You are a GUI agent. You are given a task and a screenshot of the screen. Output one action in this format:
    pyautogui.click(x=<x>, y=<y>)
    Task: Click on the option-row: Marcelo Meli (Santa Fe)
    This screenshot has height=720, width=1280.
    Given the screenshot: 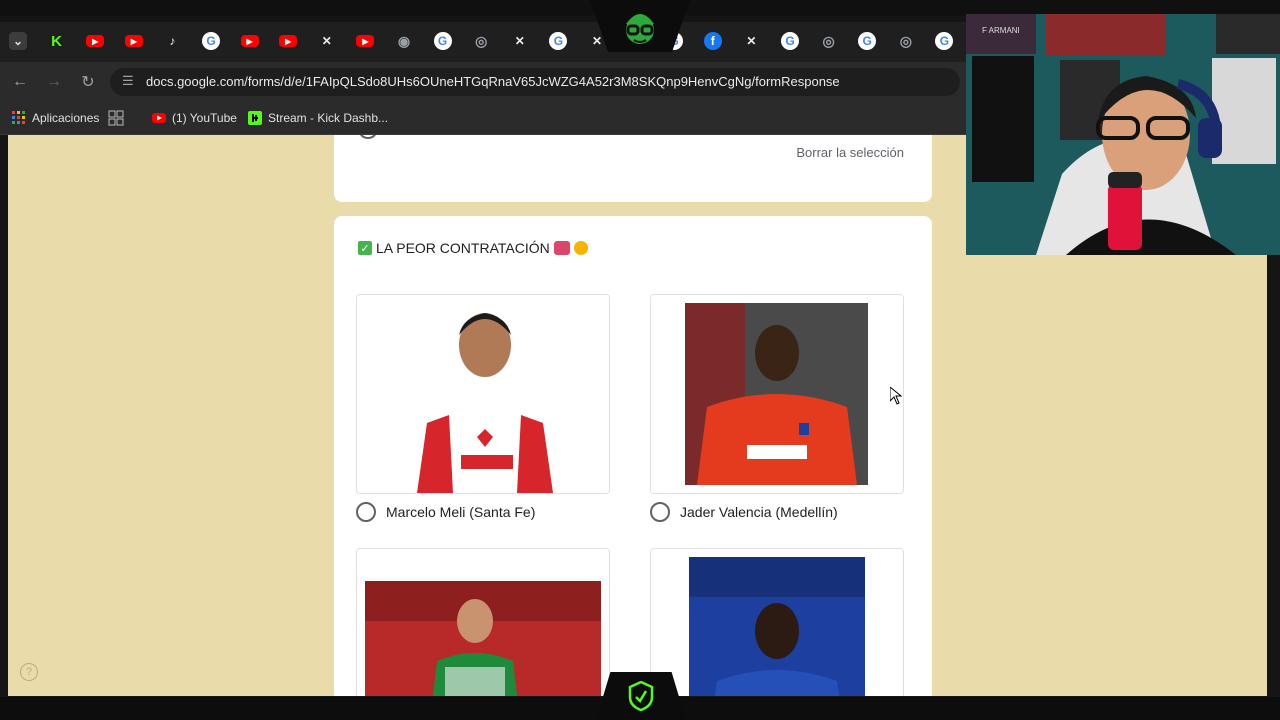 What is the action you would take?
    pyautogui.click(x=445, y=512)
    